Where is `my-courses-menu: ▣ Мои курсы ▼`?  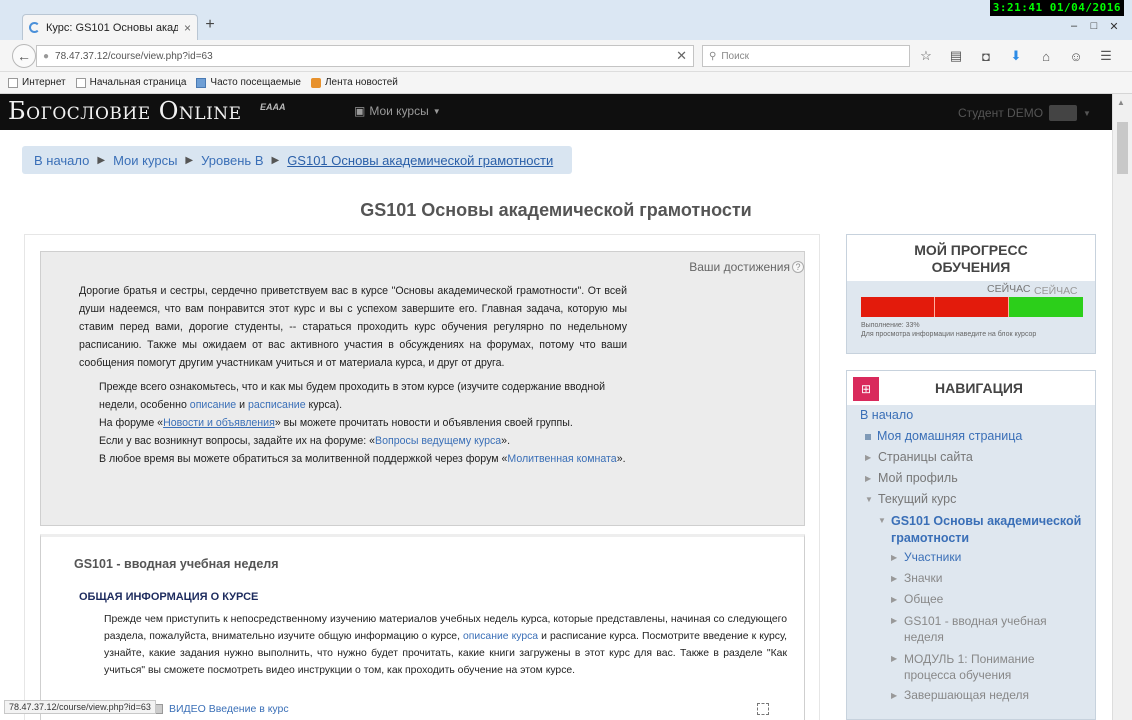
my-courses-menu: ▣ Мои курсы ▼ is located at coordinates (397, 111).